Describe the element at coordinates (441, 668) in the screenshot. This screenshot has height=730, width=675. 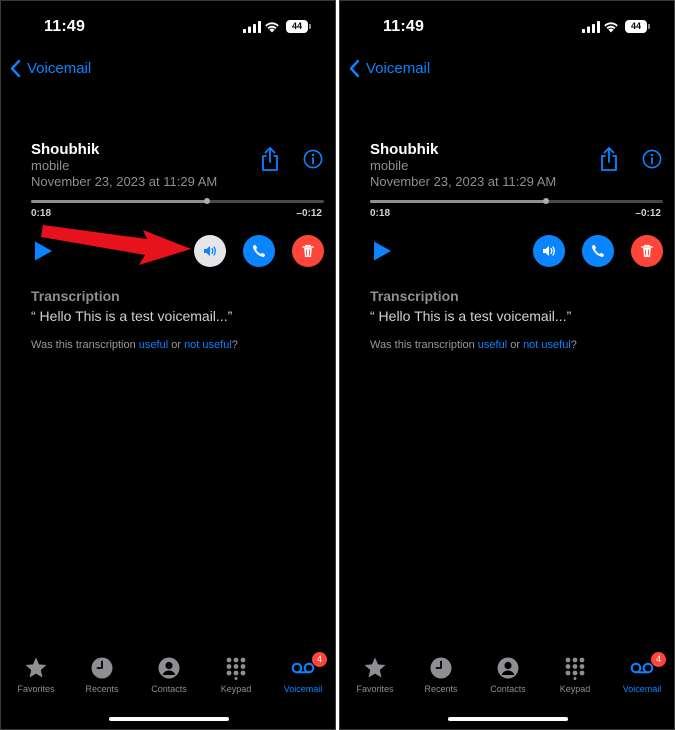
I see `clock-icon` at that location.